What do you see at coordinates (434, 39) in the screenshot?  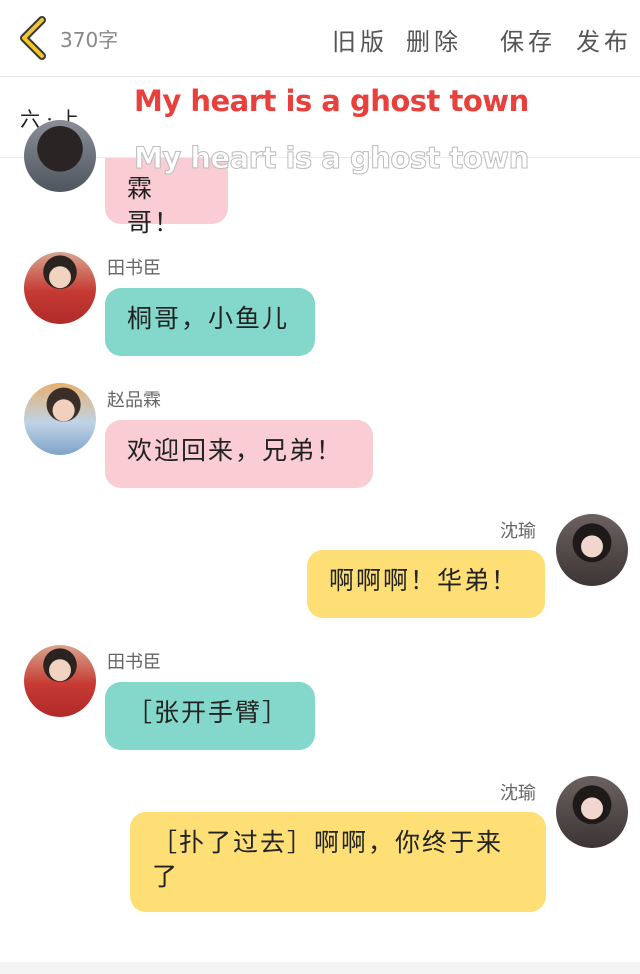 I see `delete-button: 删除` at bounding box center [434, 39].